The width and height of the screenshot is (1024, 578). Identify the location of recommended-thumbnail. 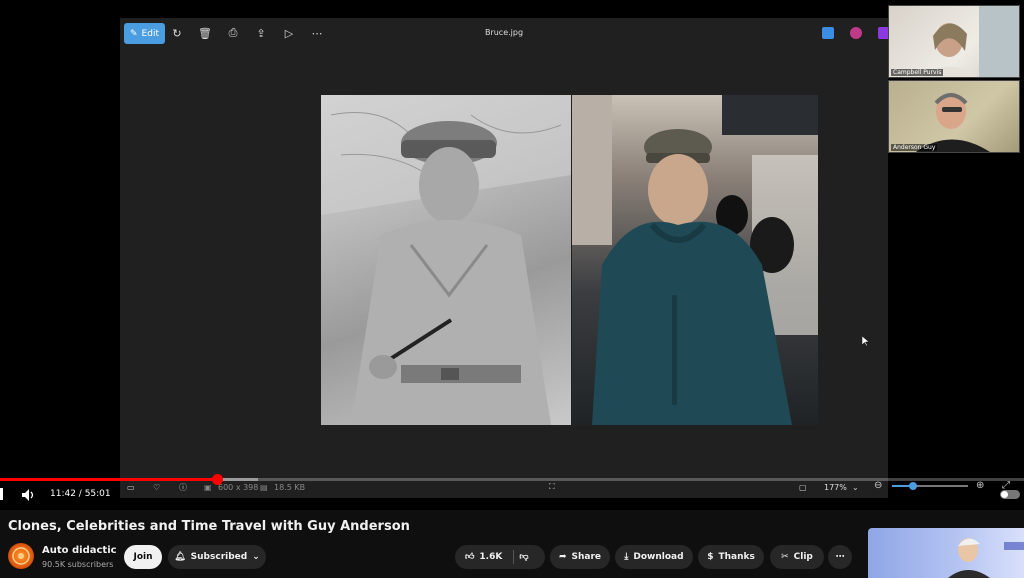
(946, 553).